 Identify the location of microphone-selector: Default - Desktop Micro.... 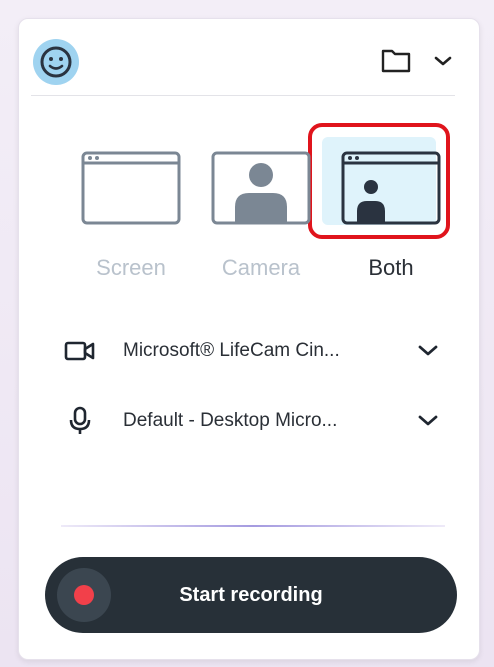
(253, 421).